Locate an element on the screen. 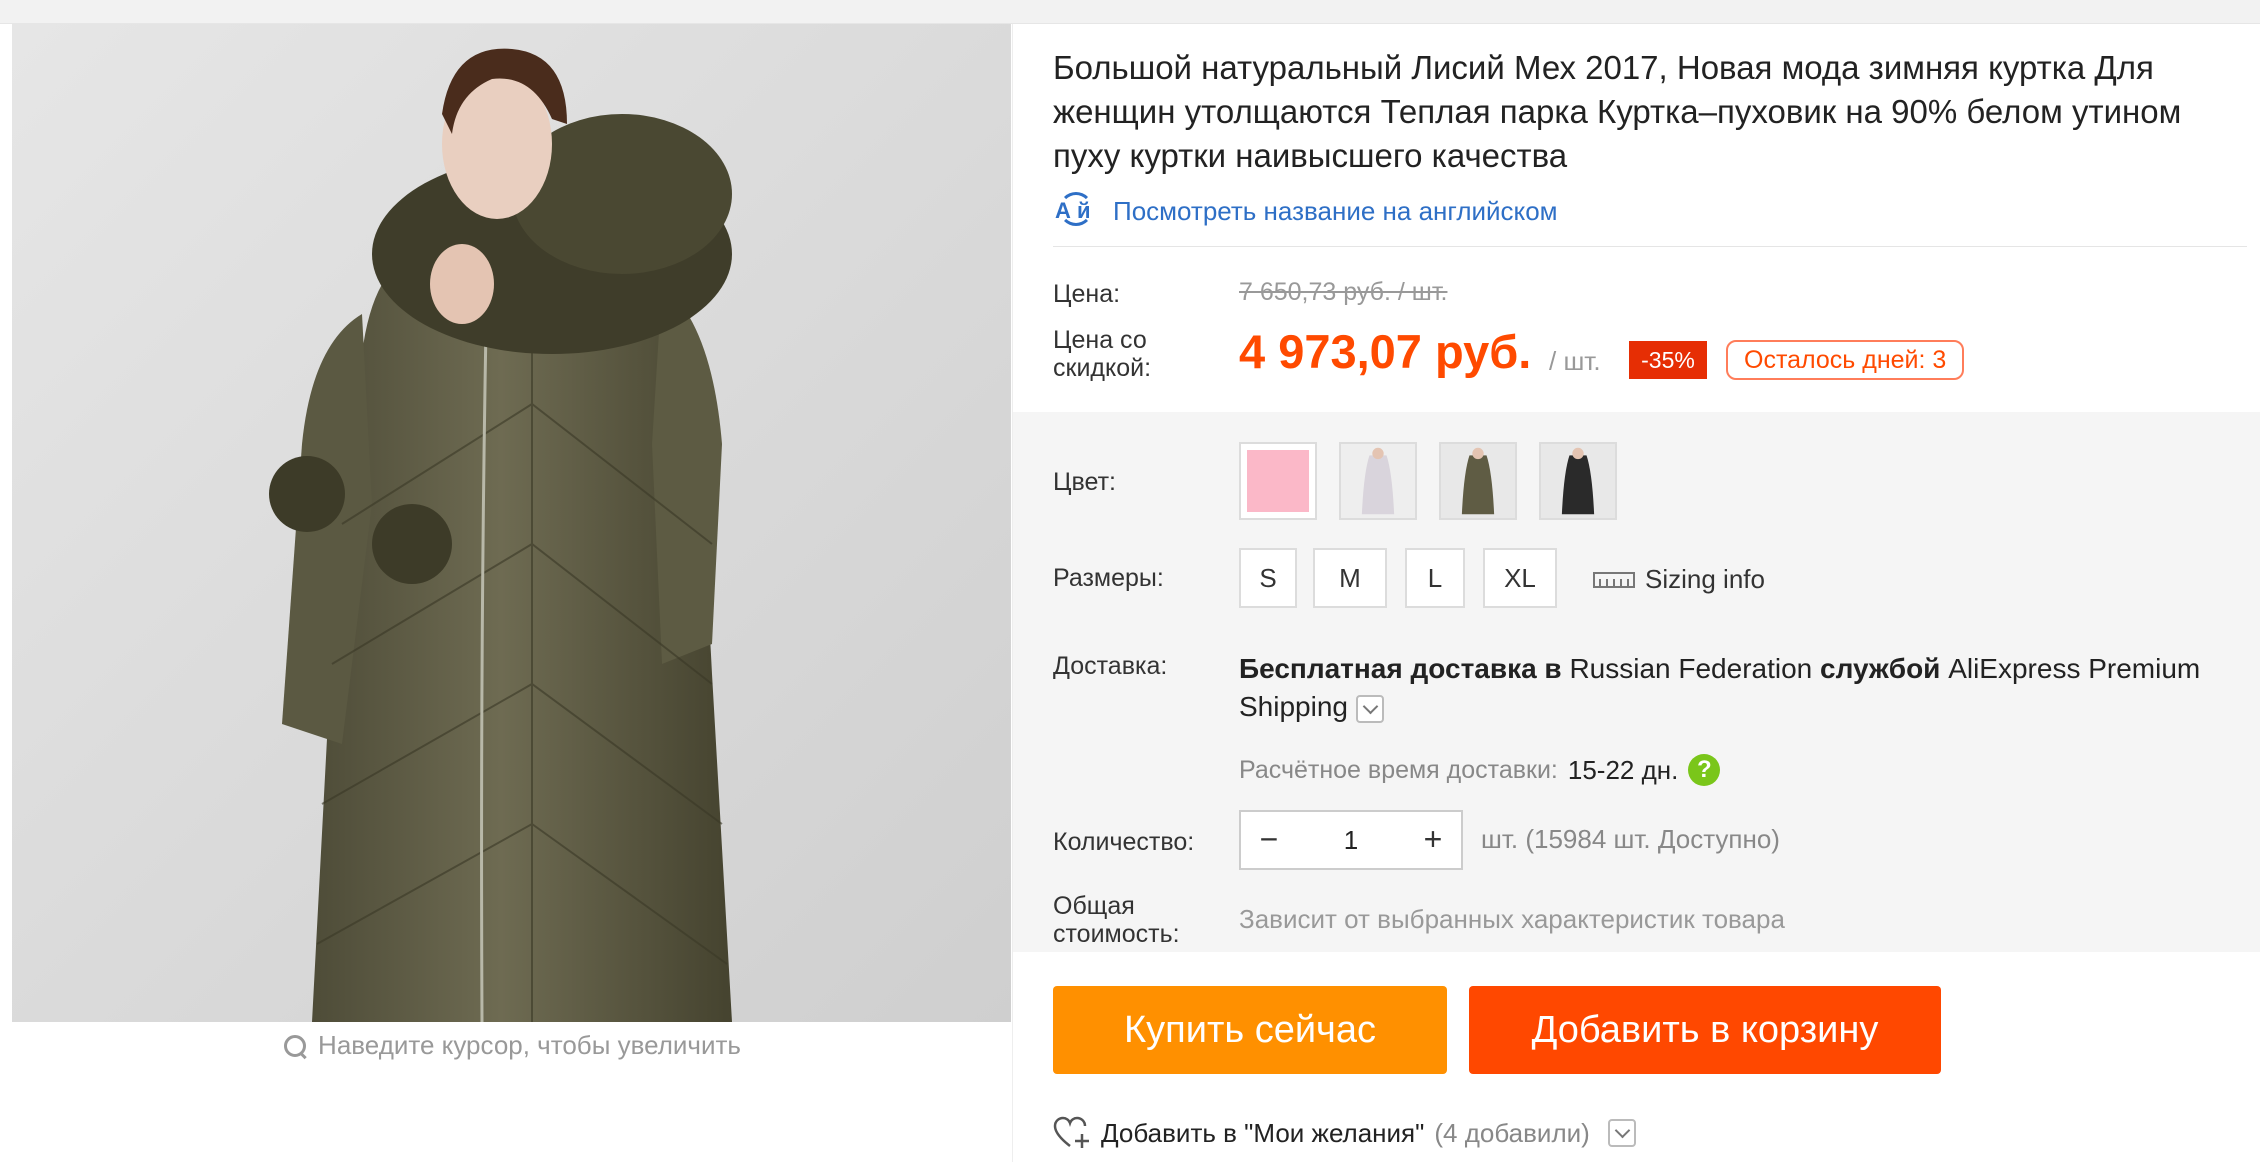 This screenshot has height=1162, width=2260. wishlist-count: (4 добавили) is located at coordinates (1512, 1132).